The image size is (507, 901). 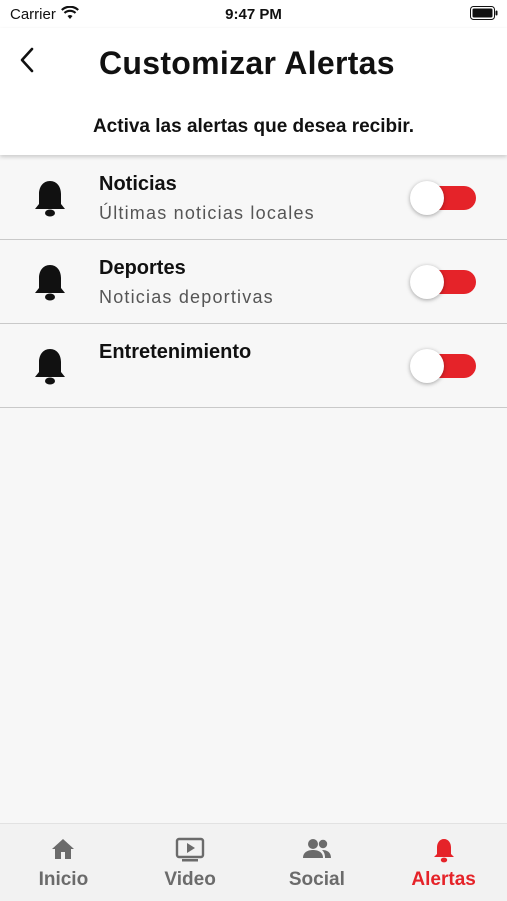 I want to click on alert-title: Entretenimiento, so click(x=175, y=352).